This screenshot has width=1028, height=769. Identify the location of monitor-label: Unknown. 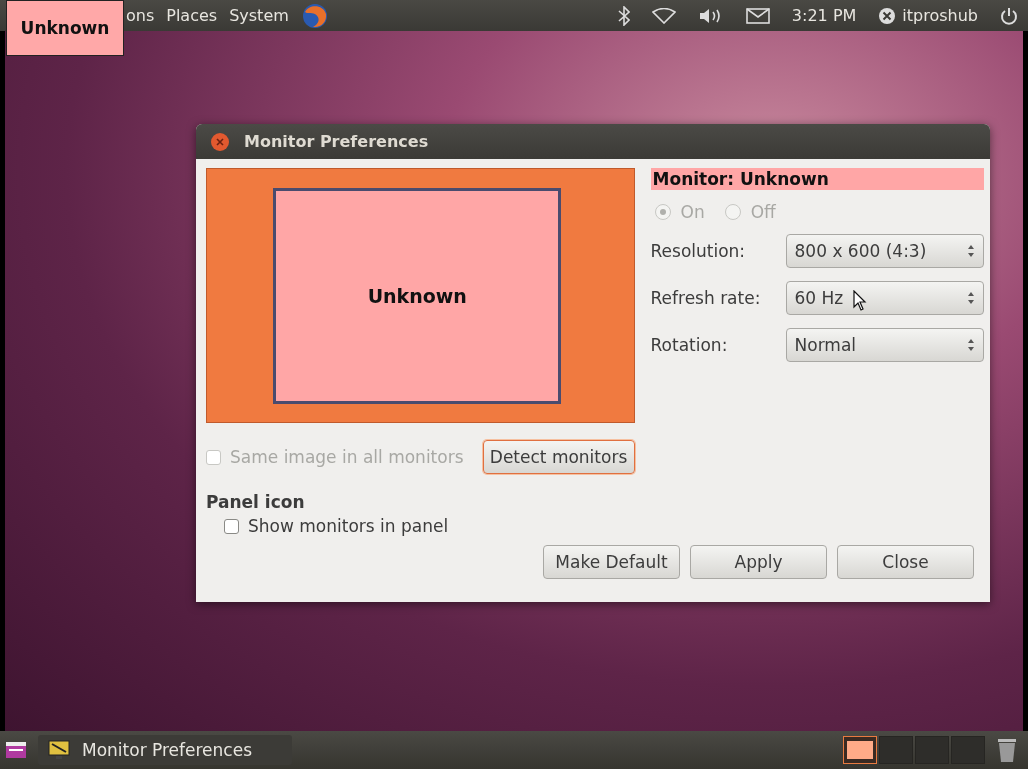
(65, 28).